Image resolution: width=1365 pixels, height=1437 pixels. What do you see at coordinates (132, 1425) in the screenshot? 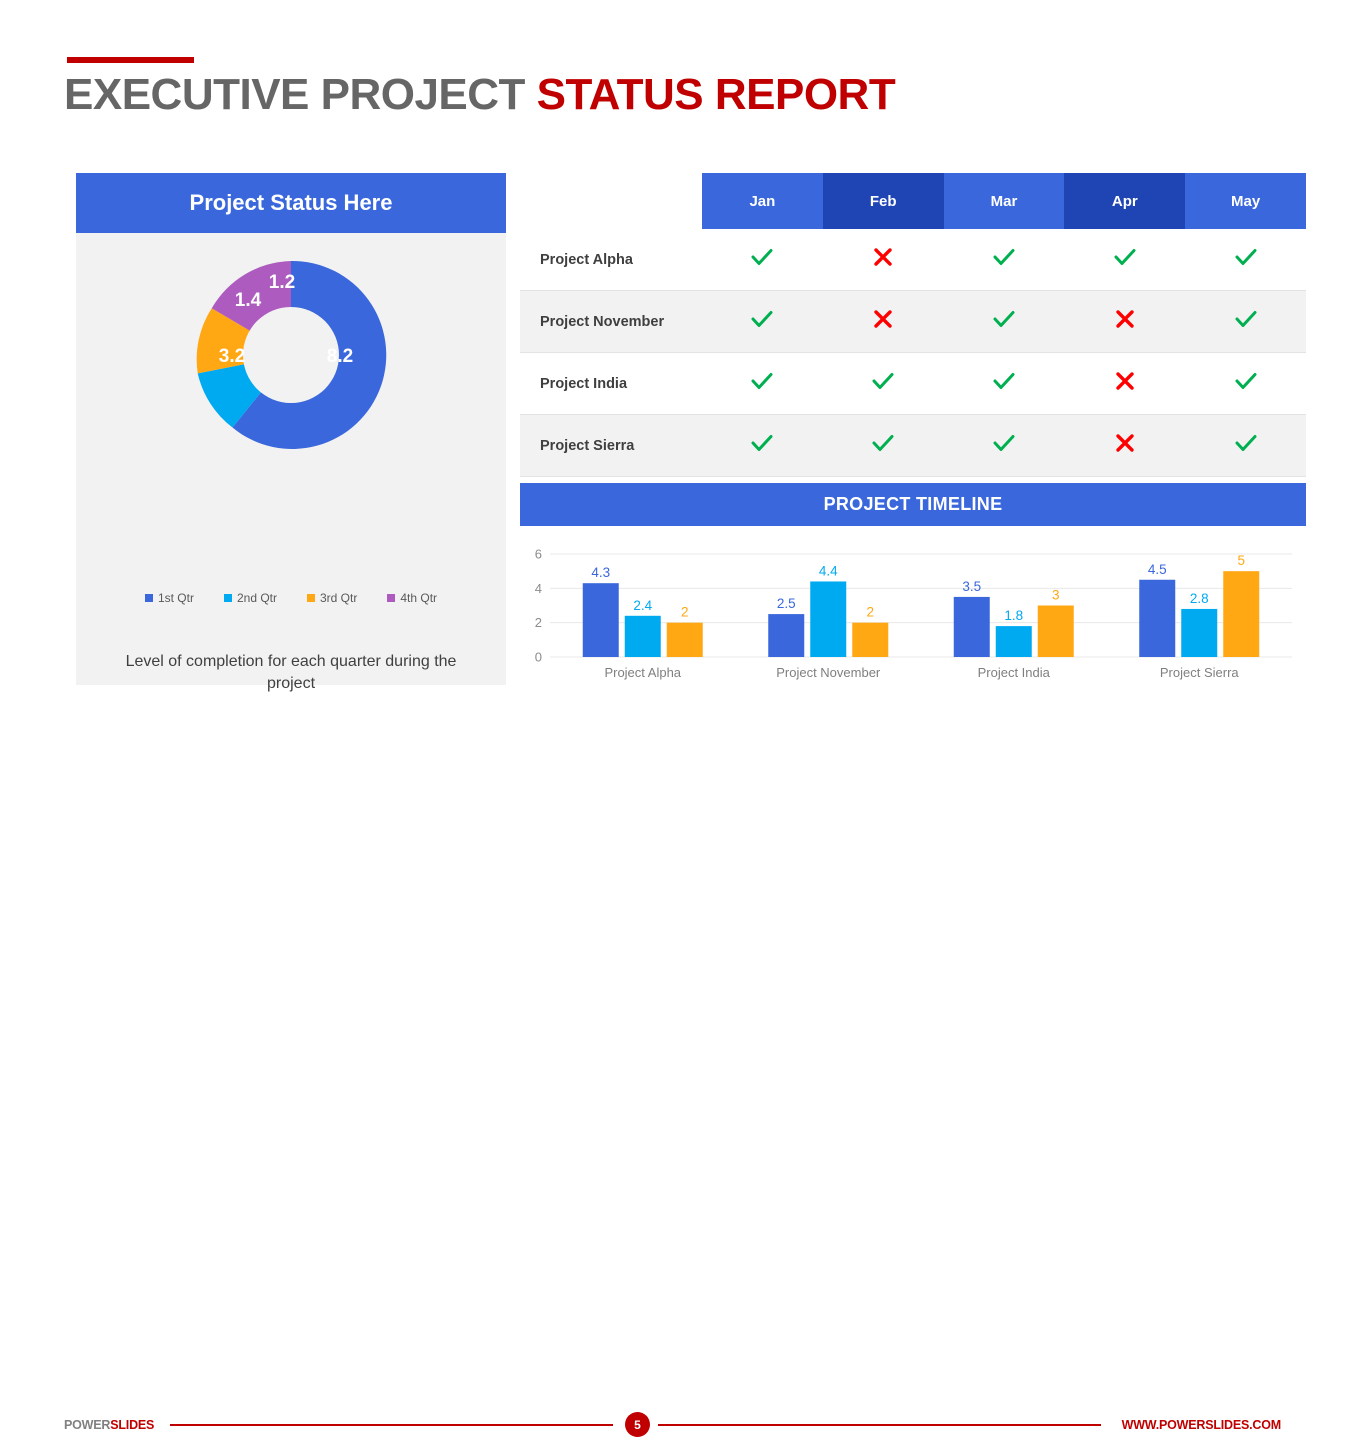
I see `brand-logo-second: SLIDES` at bounding box center [132, 1425].